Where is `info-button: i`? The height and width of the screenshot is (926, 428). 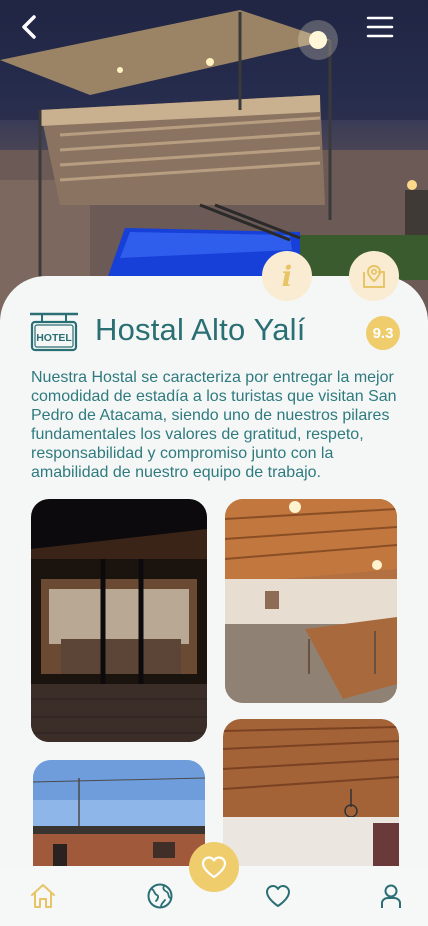
info-button: i is located at coordinates (287, 276).